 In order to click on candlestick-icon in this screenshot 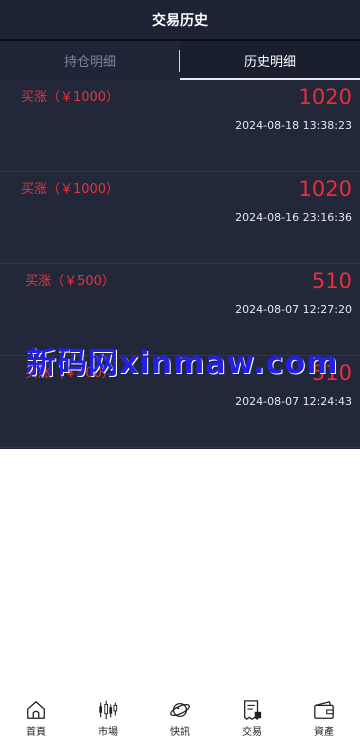, I will do `click(108, 710)`.